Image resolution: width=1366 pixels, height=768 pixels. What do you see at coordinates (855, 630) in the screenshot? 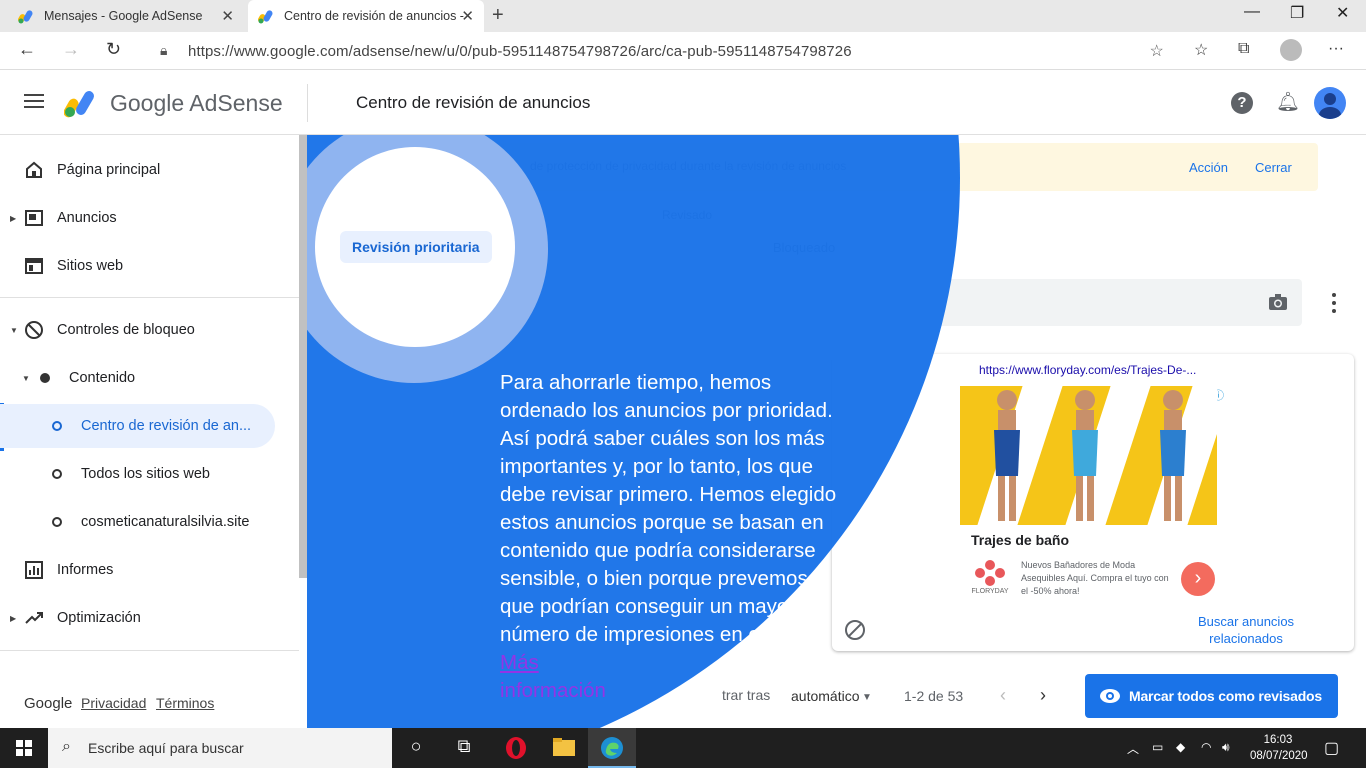
I see `block-ad-icon` at bounding box center [855, 630].